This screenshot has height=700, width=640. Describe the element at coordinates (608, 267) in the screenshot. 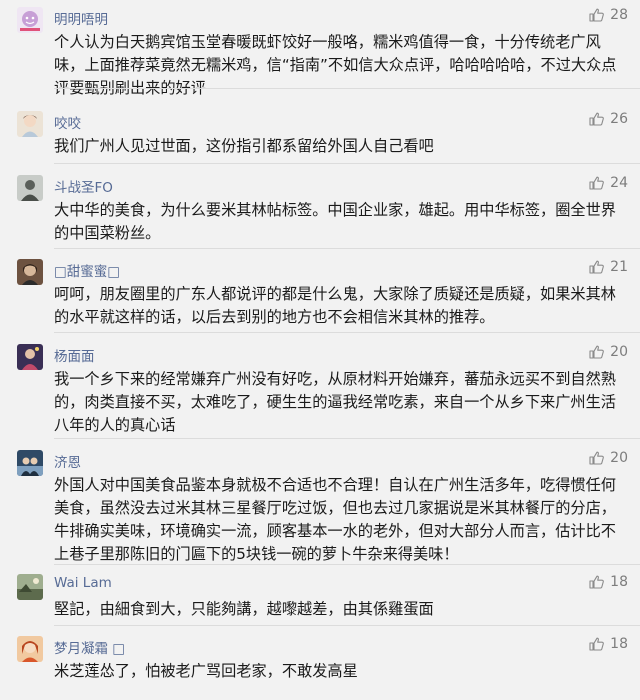

I see `like-button: 21` at that location.